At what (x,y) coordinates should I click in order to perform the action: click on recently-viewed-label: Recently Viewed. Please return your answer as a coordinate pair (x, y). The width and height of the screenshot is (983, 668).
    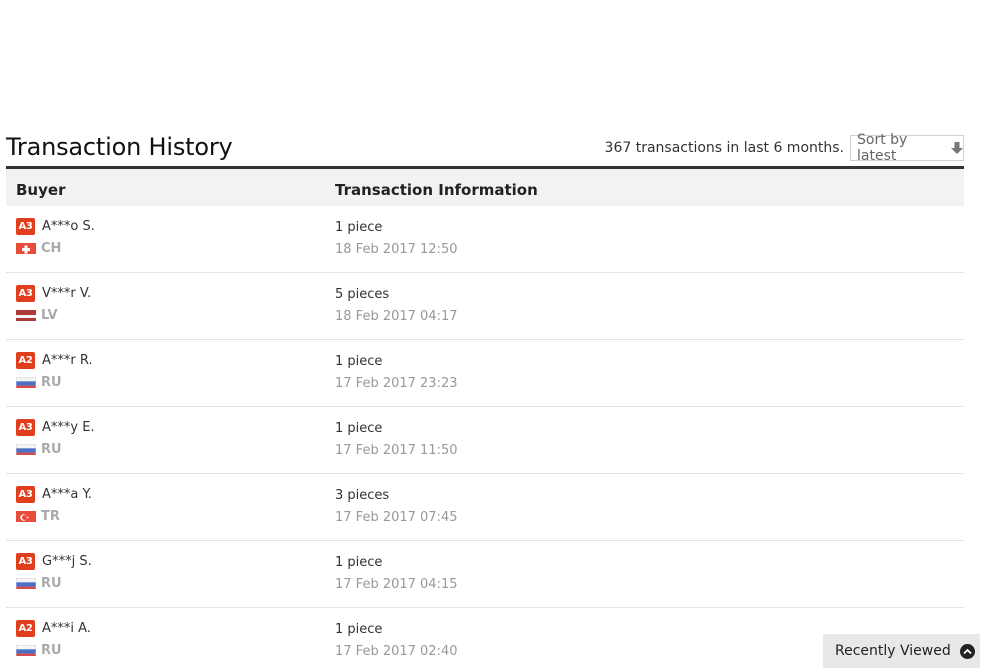
    Looking at the image, I should click on (893, 651).